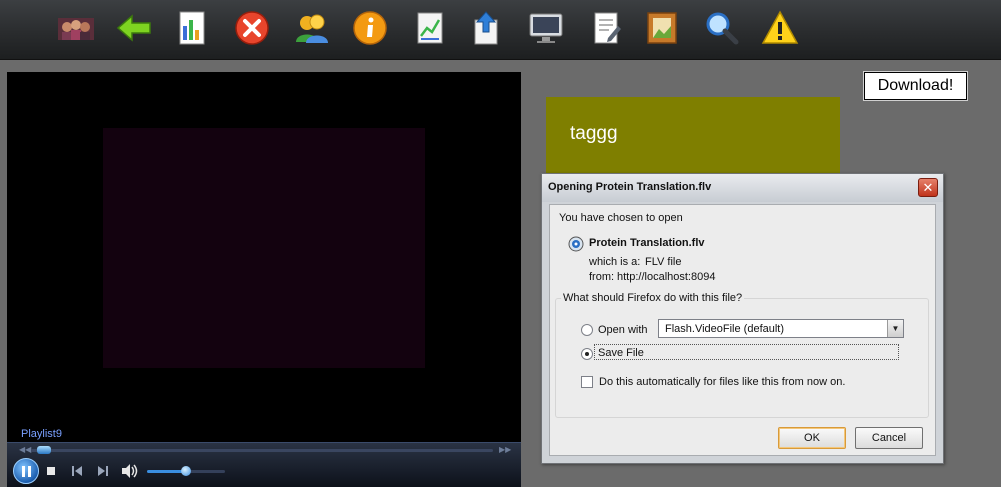  Describe the element at coordinates (915, 86) in the screenshot. I see `download-button: Download!` at that location.